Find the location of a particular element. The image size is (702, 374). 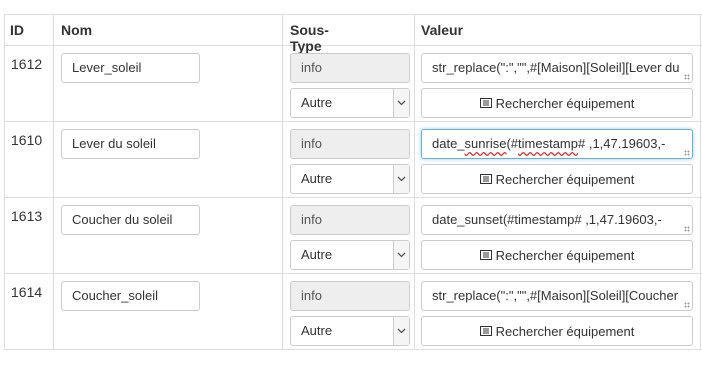

value-text: date_sunset(#timestamp# ,1,47.19603,- is located at coordinates (547, 219).